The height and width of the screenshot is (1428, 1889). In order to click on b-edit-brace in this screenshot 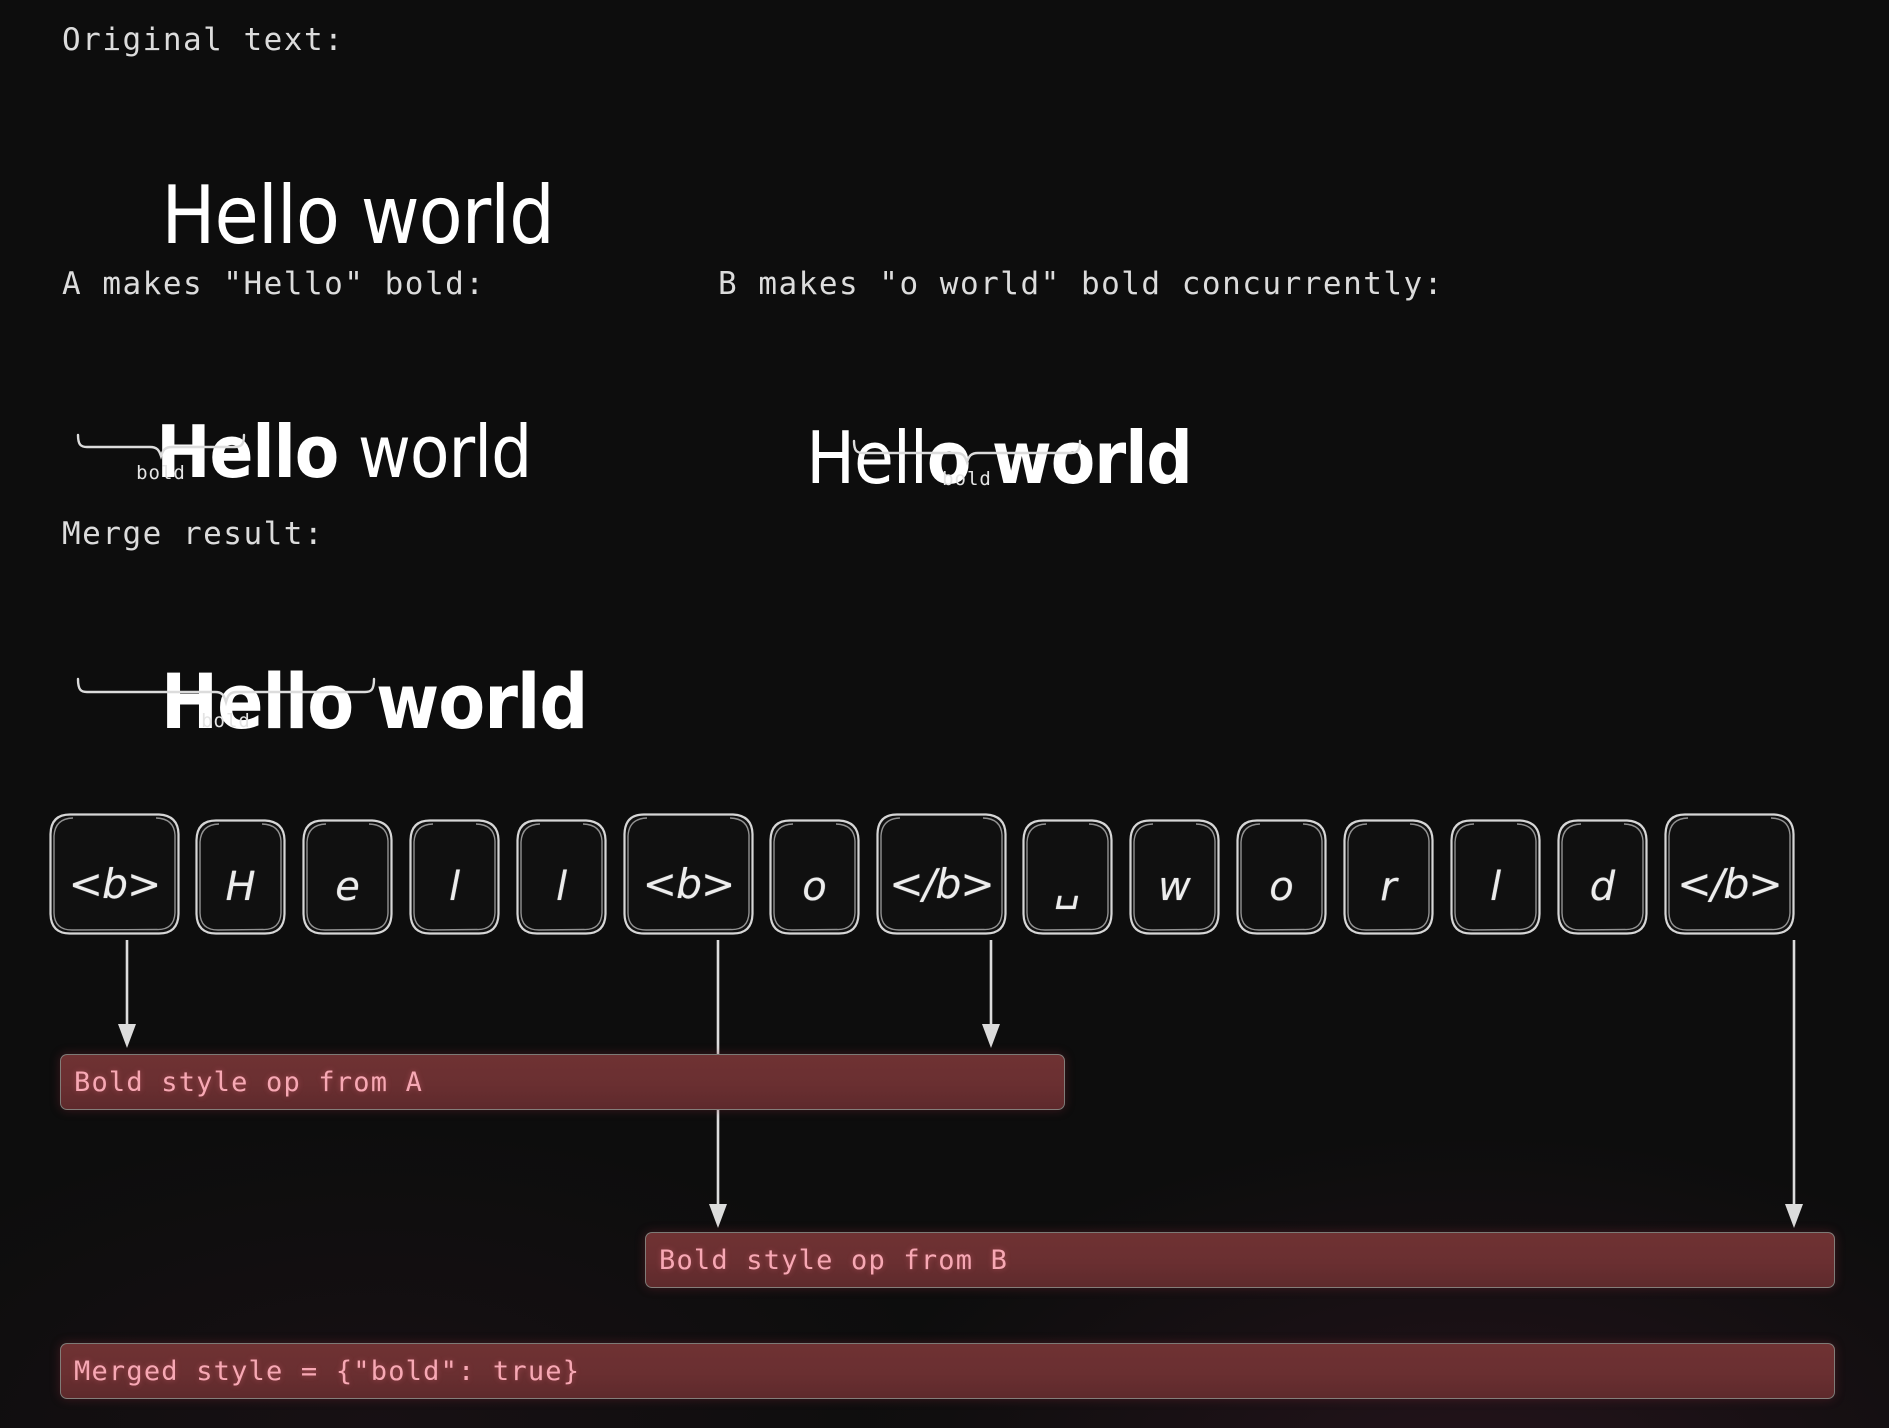, I will do `click(967, 452)`.